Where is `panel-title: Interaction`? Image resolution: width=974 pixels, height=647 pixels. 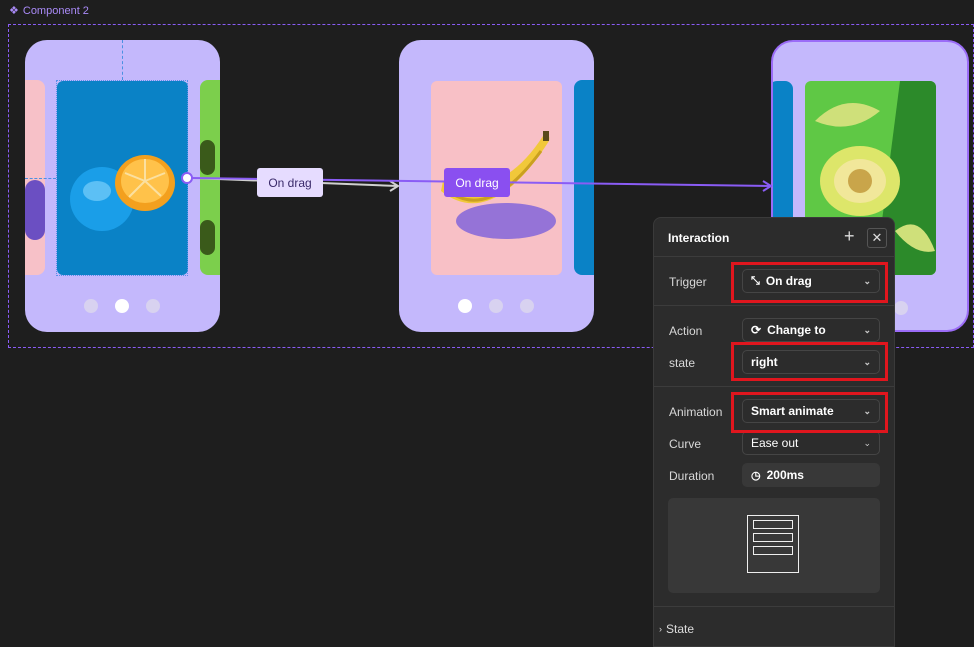 panel-title: Interaction is located at coordinates (699, 238).